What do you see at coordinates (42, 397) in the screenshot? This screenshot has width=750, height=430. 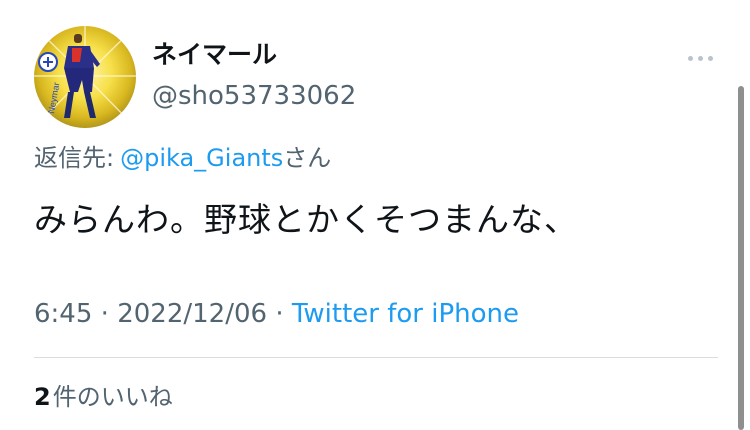 I see `likes-count: 2` at bounding box center [42, 397].